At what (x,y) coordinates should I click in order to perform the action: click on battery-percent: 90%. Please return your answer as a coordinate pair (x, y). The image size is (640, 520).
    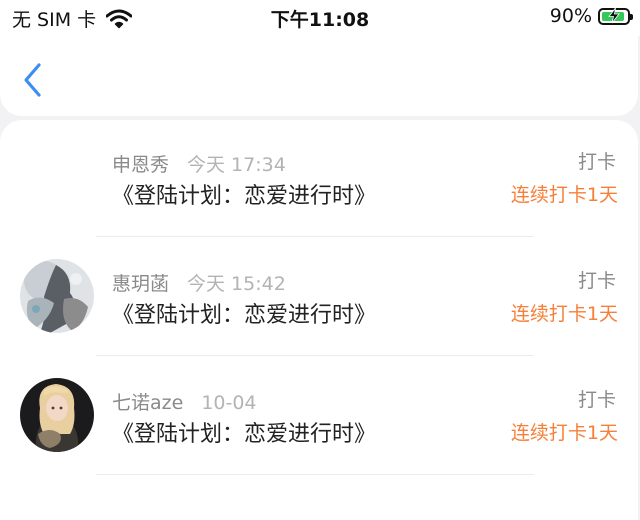
    Looking at the image, I should click on (570, 16).